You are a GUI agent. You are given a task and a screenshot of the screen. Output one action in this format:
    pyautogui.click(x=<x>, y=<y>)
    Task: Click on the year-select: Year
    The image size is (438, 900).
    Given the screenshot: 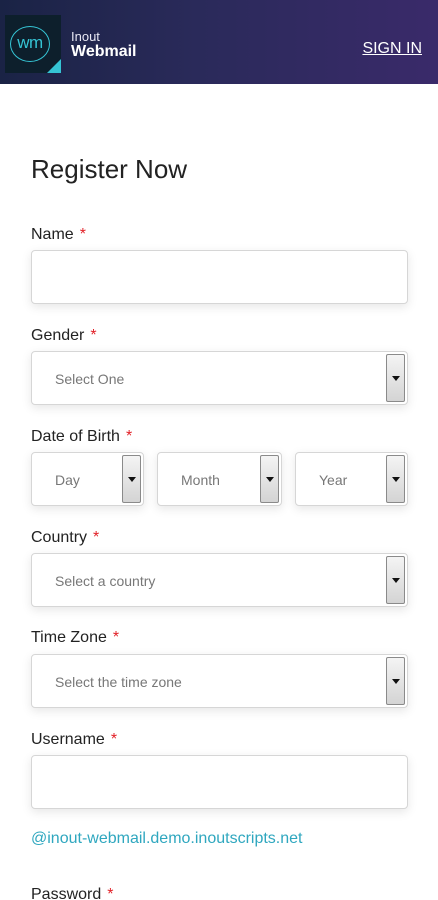 What is the action you would take?
    pyautogui.click(x=351, y=479)
    